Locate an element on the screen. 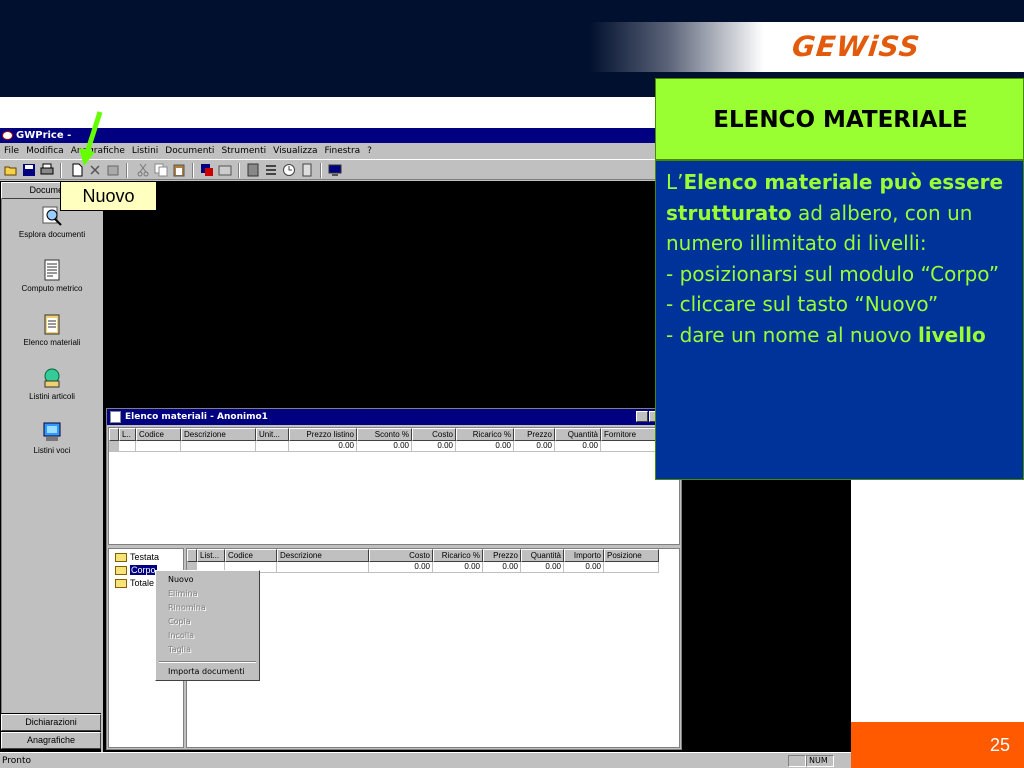 The width and height of the screenshot is (1024, 768). context-menu-importa-documenti: Importa documenti is located at coordinates (206, 671).